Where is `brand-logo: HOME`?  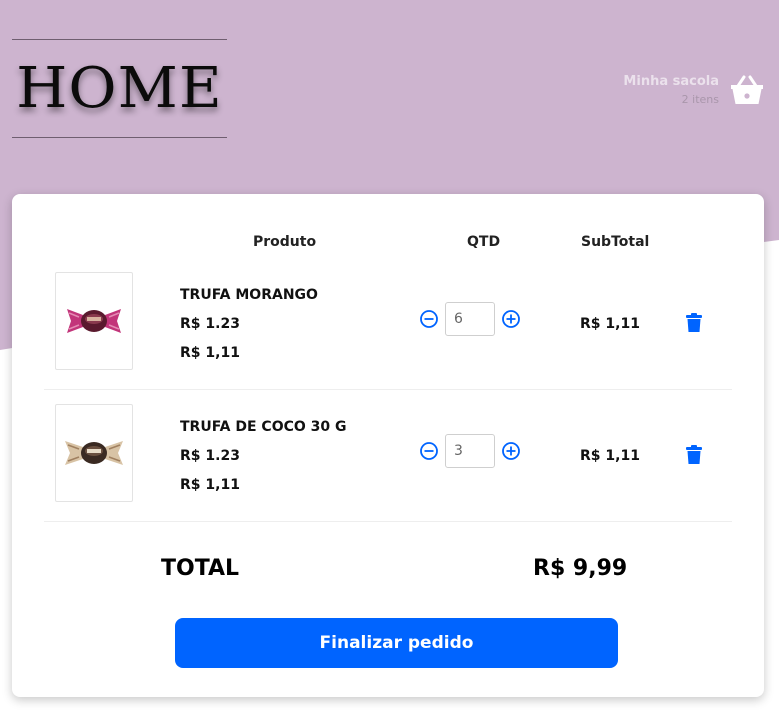 brand-logo: HOME is located at coordinates (119, 88).